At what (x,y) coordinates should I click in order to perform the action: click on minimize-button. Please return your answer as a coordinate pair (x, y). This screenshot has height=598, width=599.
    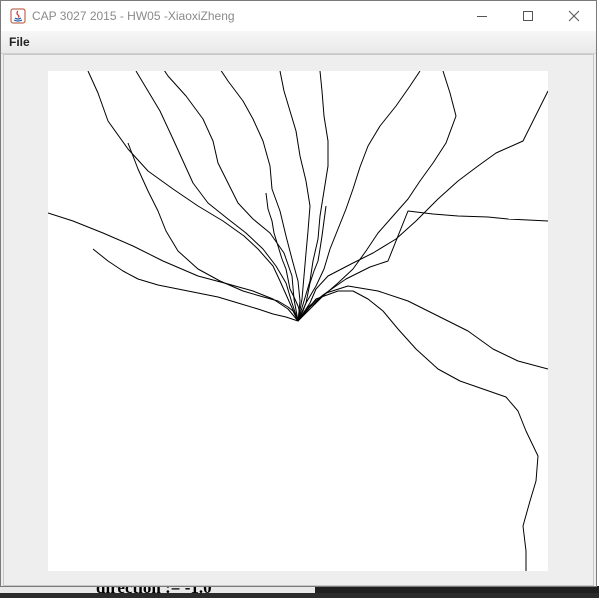
    Looking at the image, I should click on (482, 16).